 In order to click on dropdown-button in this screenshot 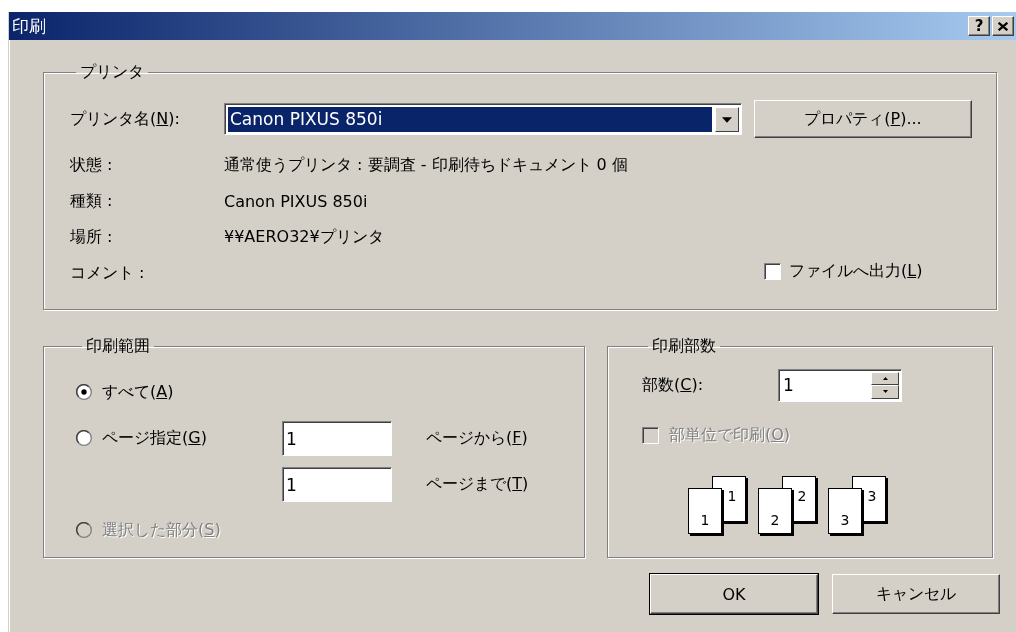, I will do `click(727, 119)`.